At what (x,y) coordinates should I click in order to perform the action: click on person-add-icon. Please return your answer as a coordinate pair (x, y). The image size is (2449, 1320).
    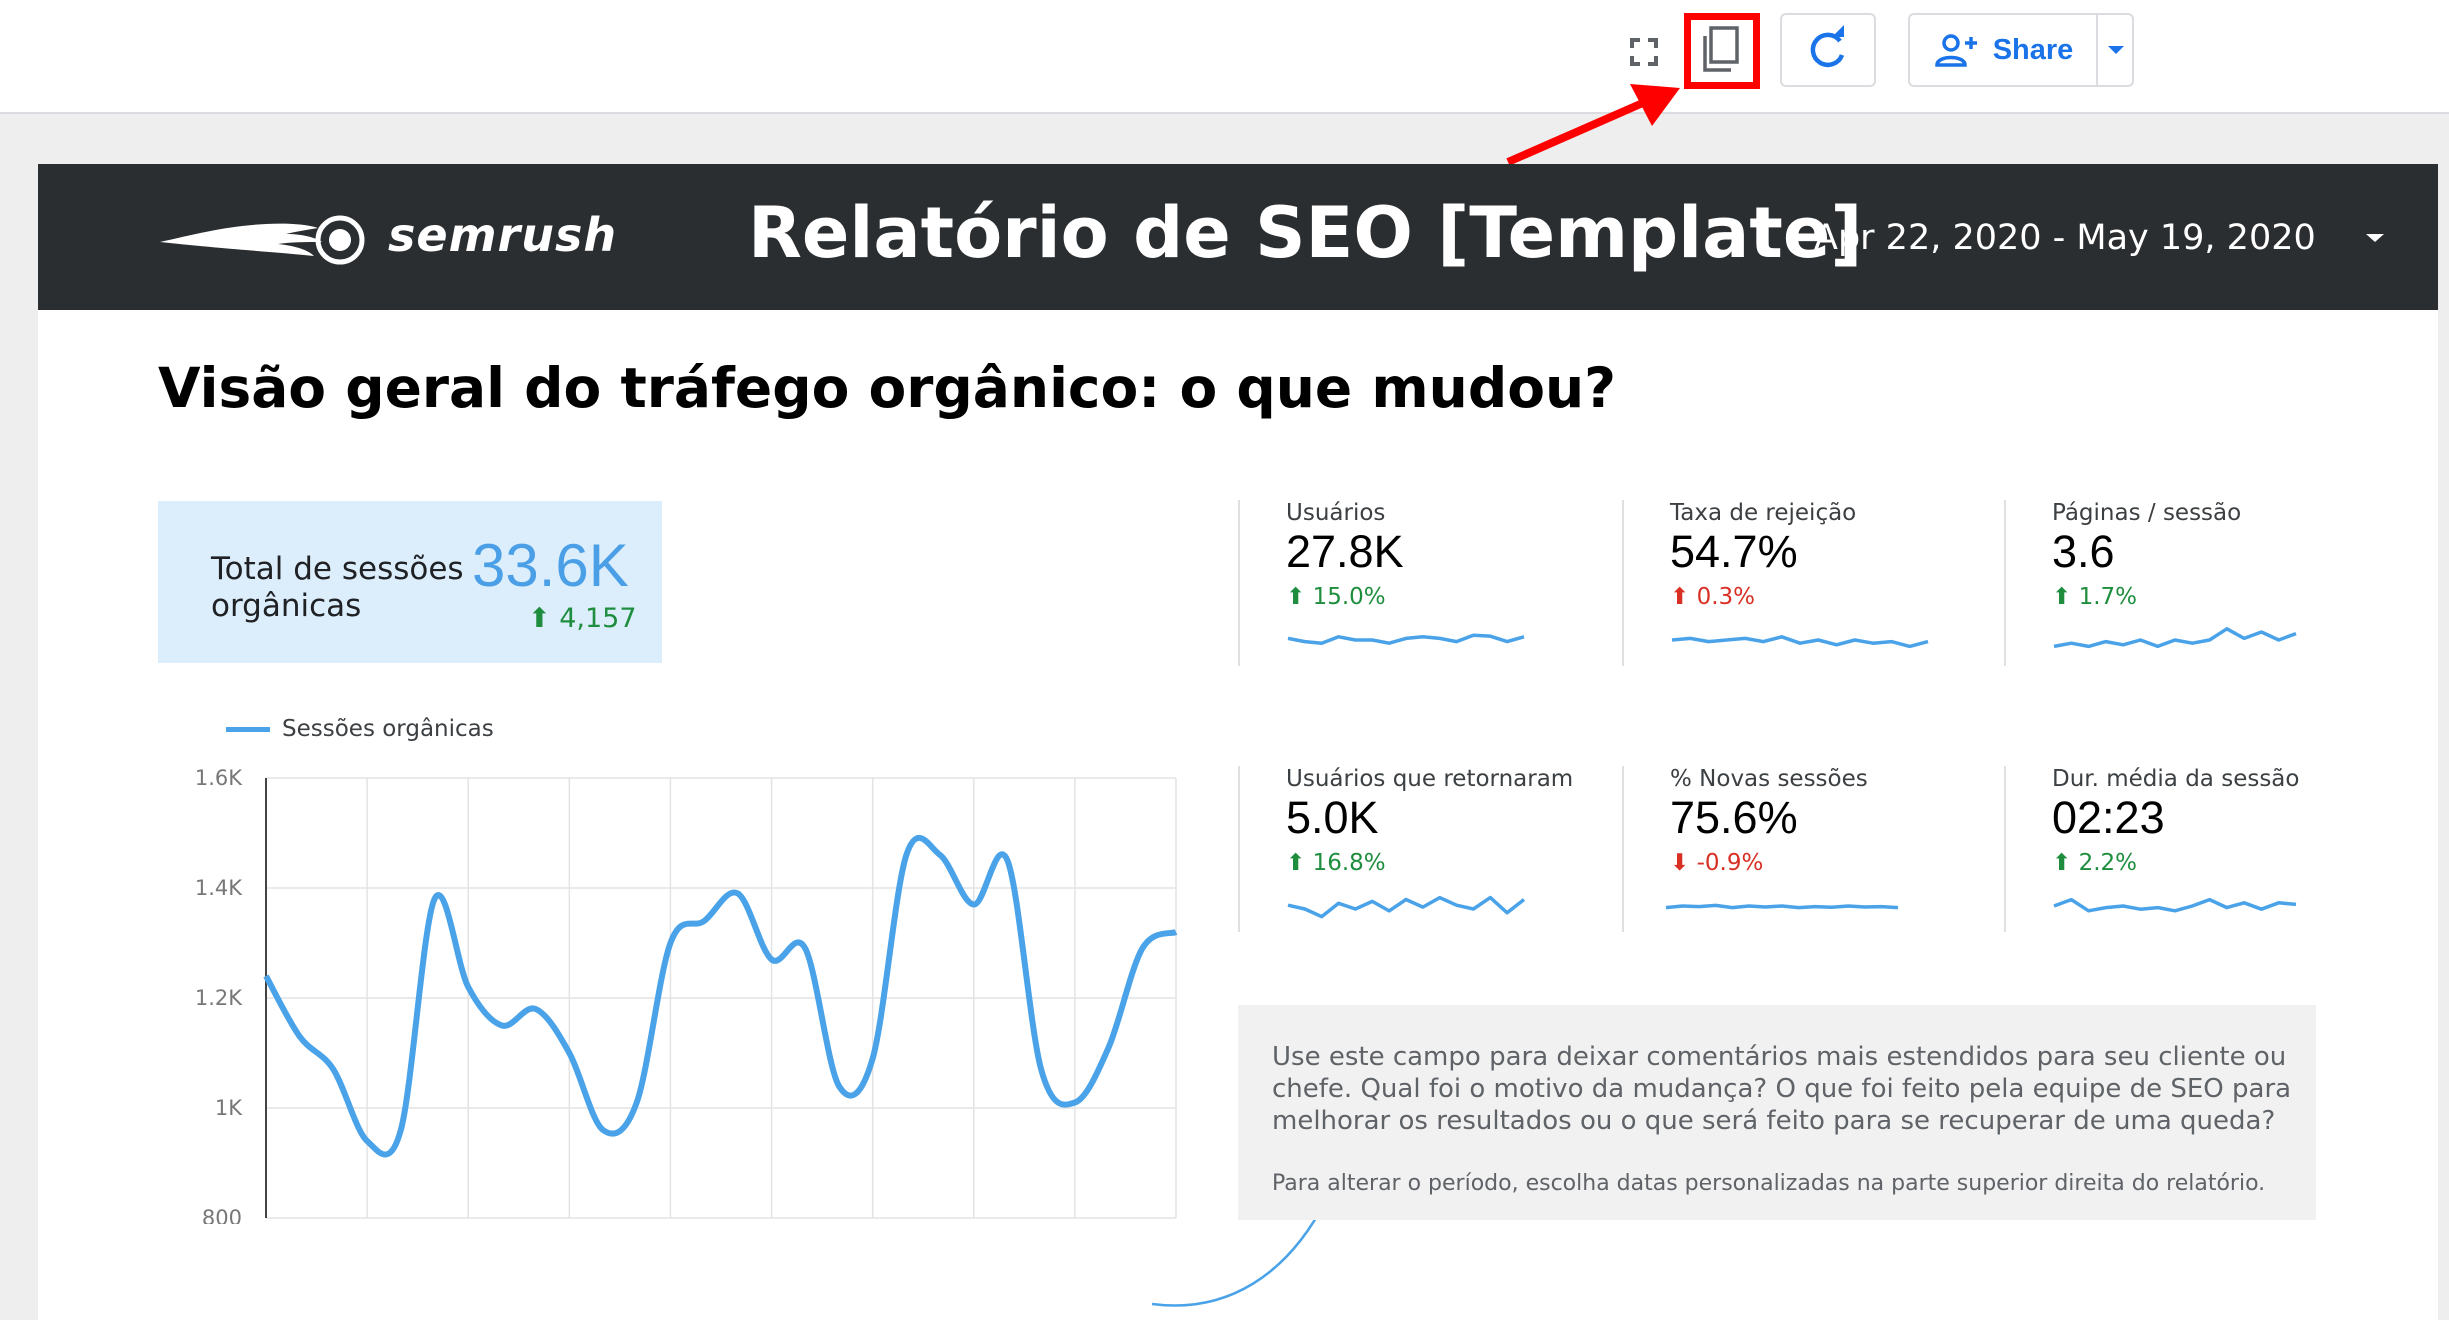
    Looking at the image, I should click on (1955, 50).